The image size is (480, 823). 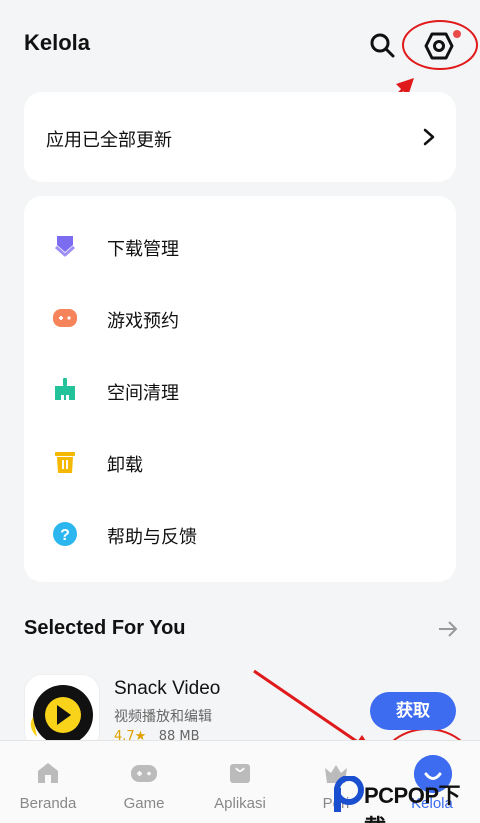 I want to click on menu-item-game-reservation: 游戏预约, so click(x=240, y=317).